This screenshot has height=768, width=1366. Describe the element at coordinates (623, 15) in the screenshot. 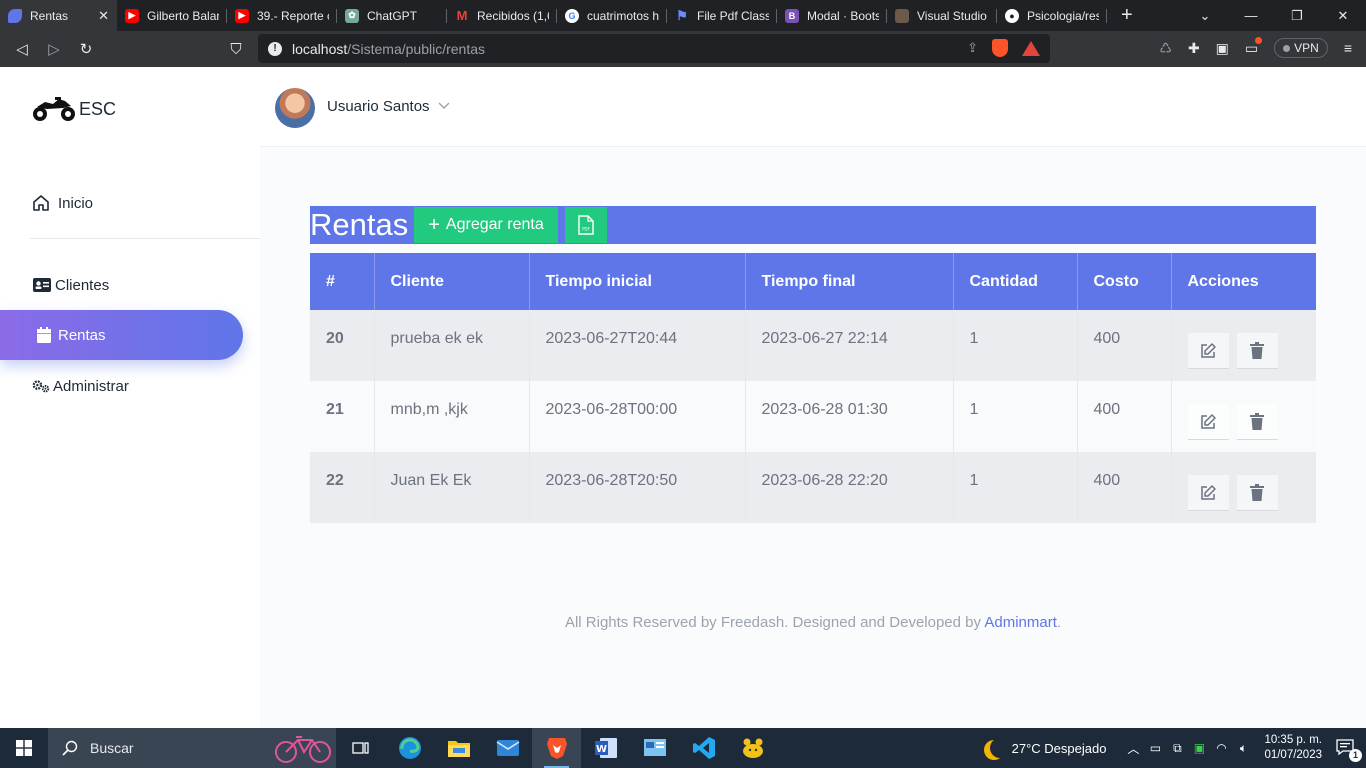

I see `tab-label: cuatrimotos h` at that location.